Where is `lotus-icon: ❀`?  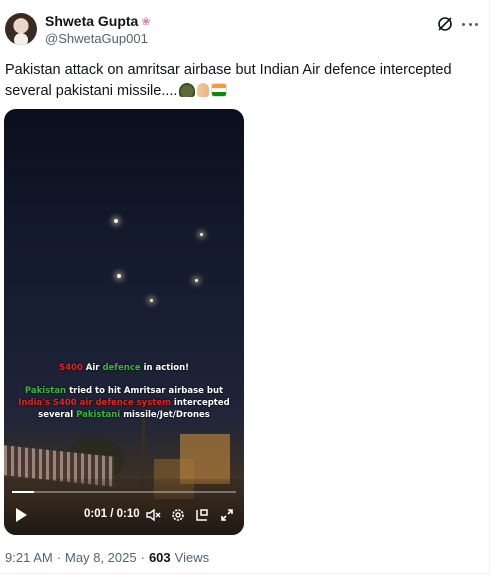 lotus-icon: ❀ is located at coordinates (146, 21).